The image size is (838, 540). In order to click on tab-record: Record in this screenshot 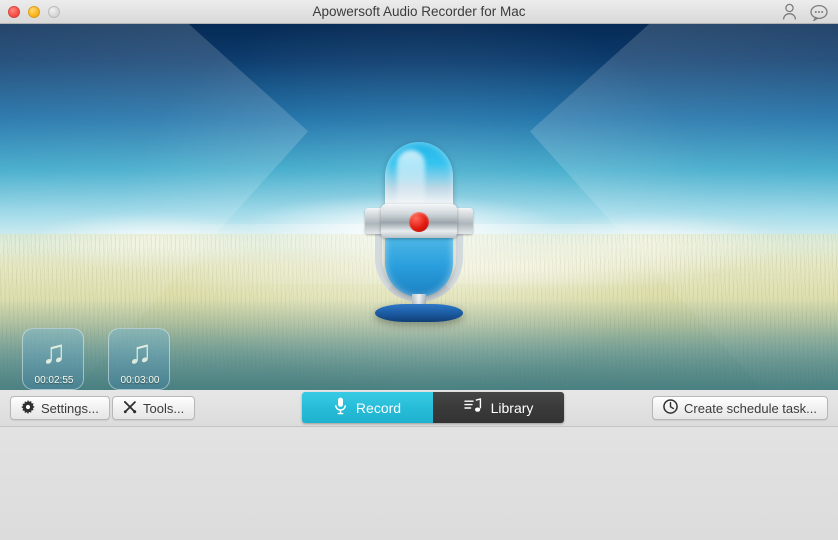, I will do `click(367, 407)`.